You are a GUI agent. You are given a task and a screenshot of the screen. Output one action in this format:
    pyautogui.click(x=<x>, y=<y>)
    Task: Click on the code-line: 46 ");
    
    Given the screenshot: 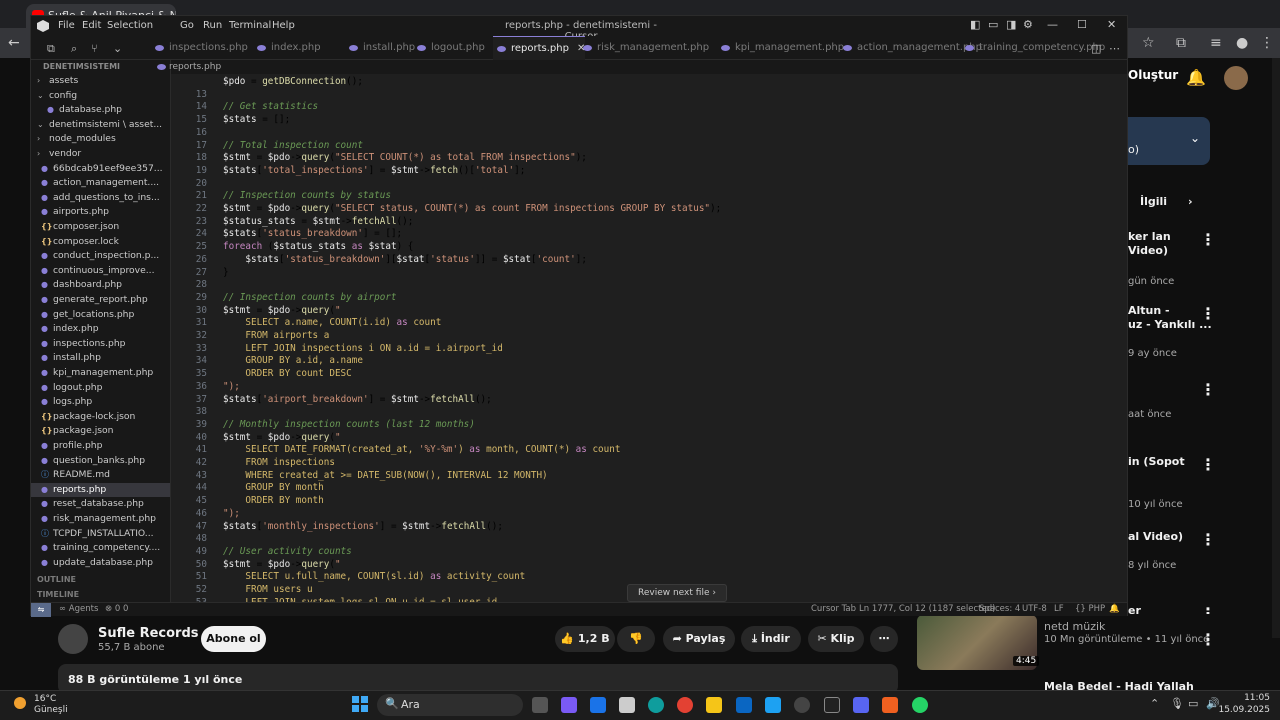 What is the action you would take?
    pyautogui.click(x=649, y=514)
    